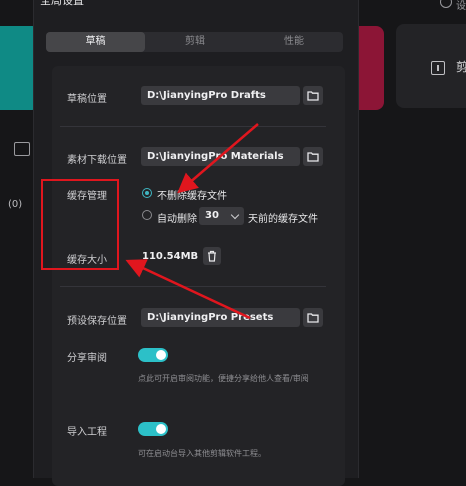 Image resolution: width=466 pixels, height=486 pixels. What do you see at coordinates (192, 221) in the screenshot?
I see `annotation-arrows` at bounding box center [192, 221].